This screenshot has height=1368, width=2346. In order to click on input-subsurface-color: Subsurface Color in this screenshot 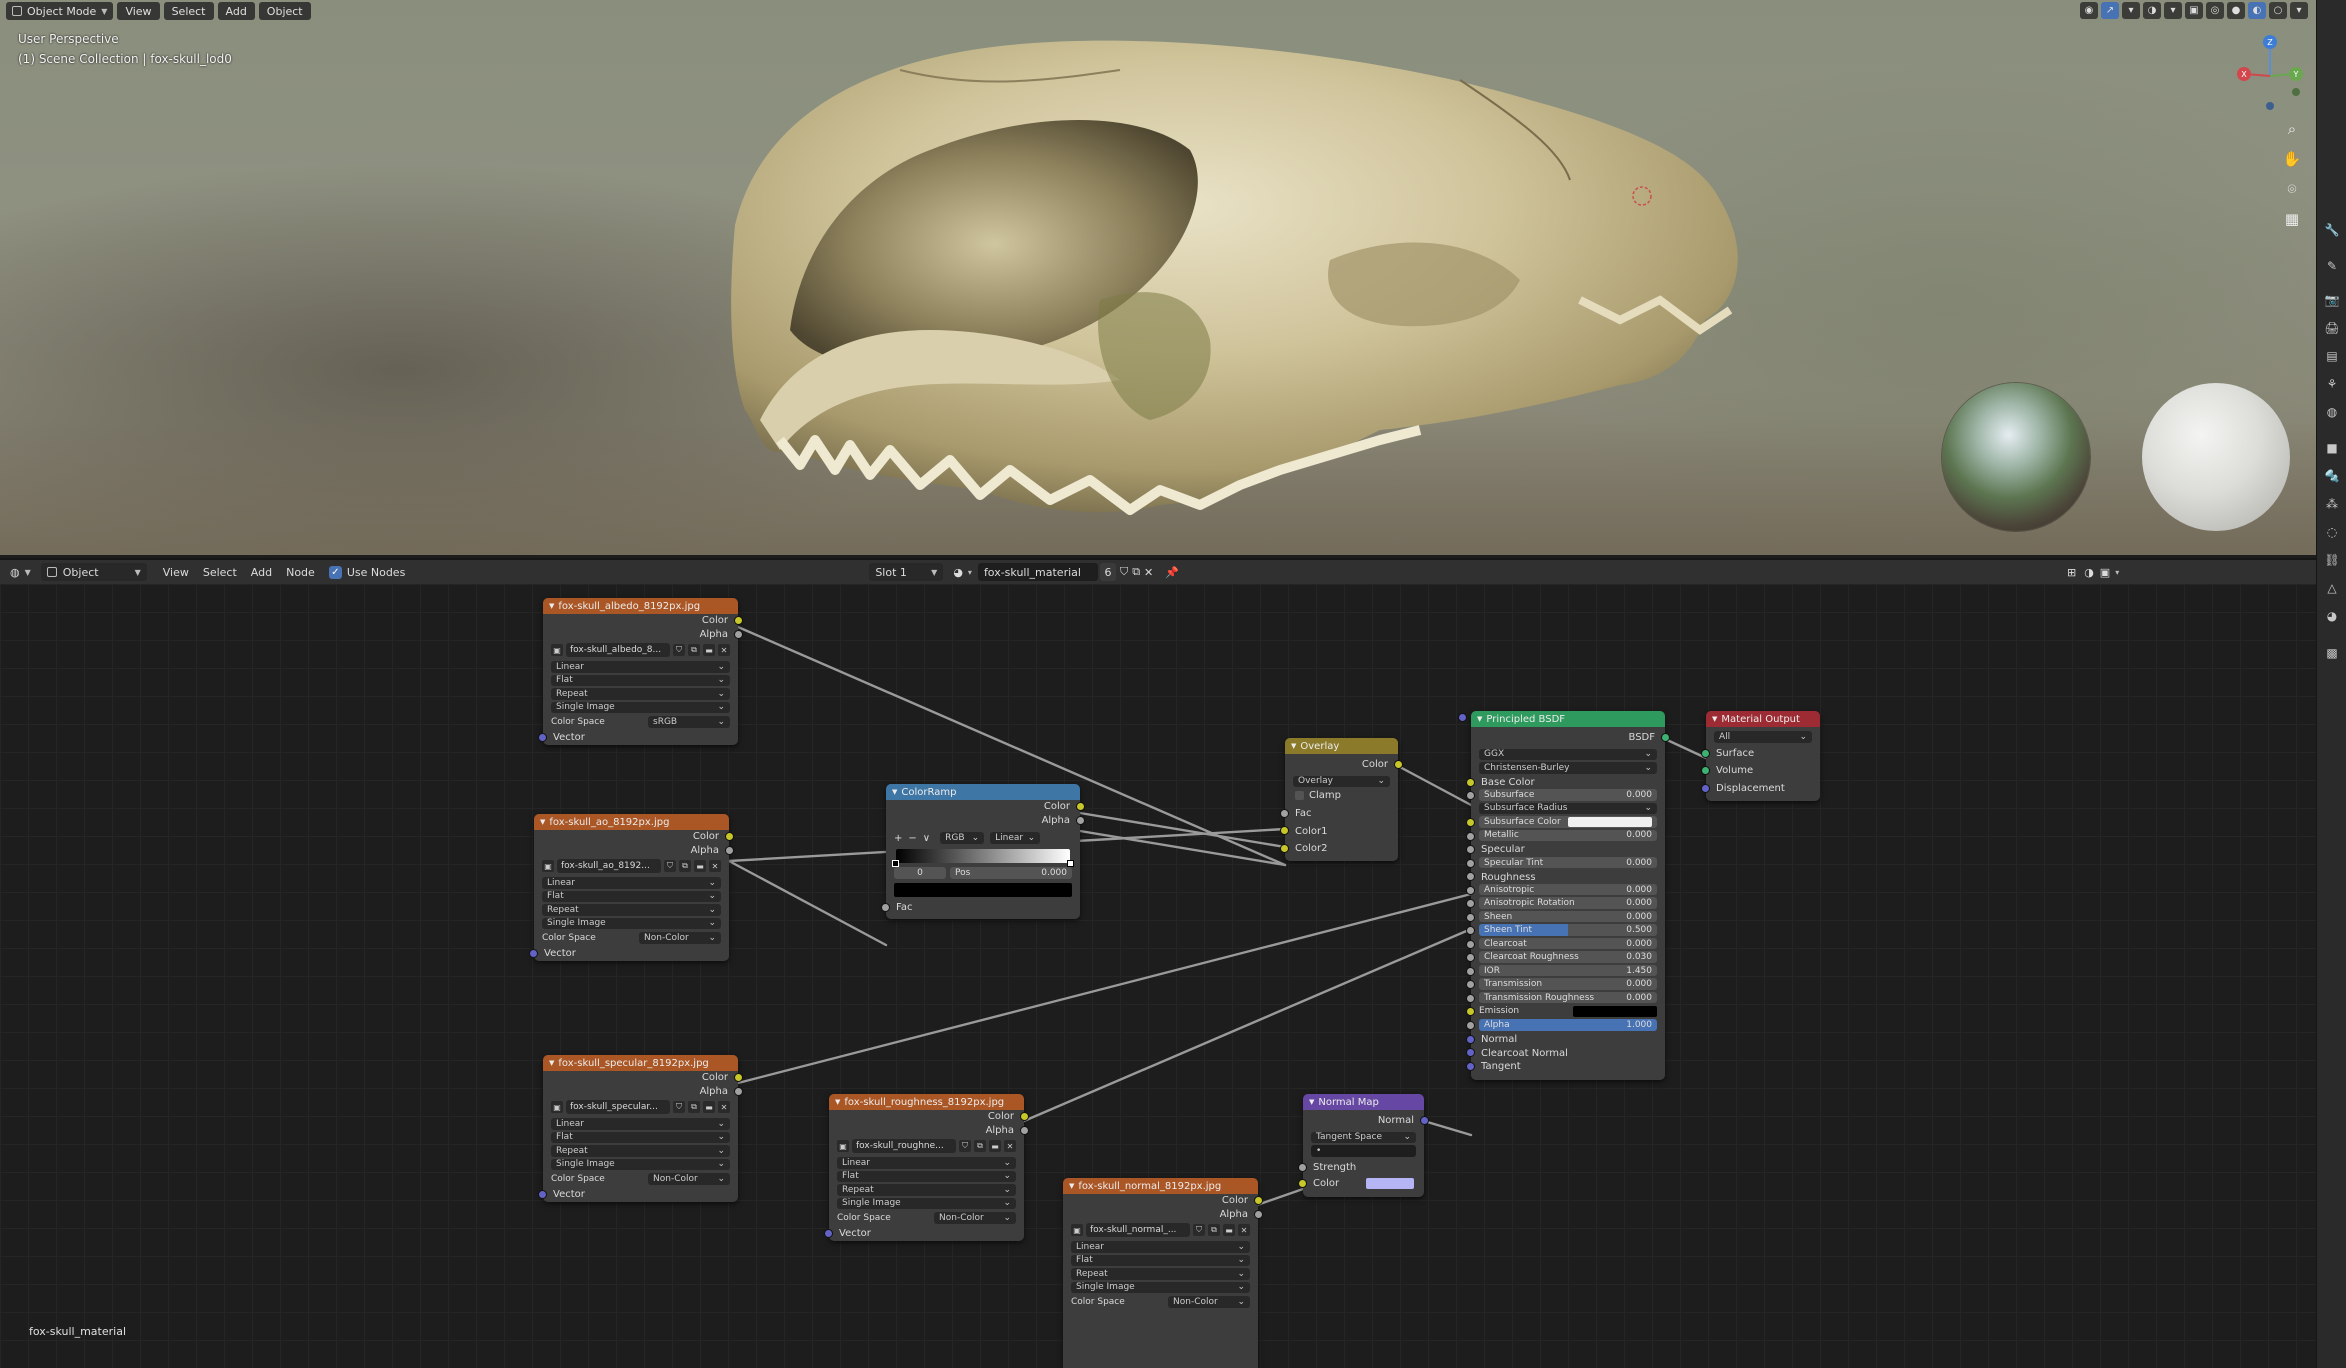, I will do `click(1561, 822)`.